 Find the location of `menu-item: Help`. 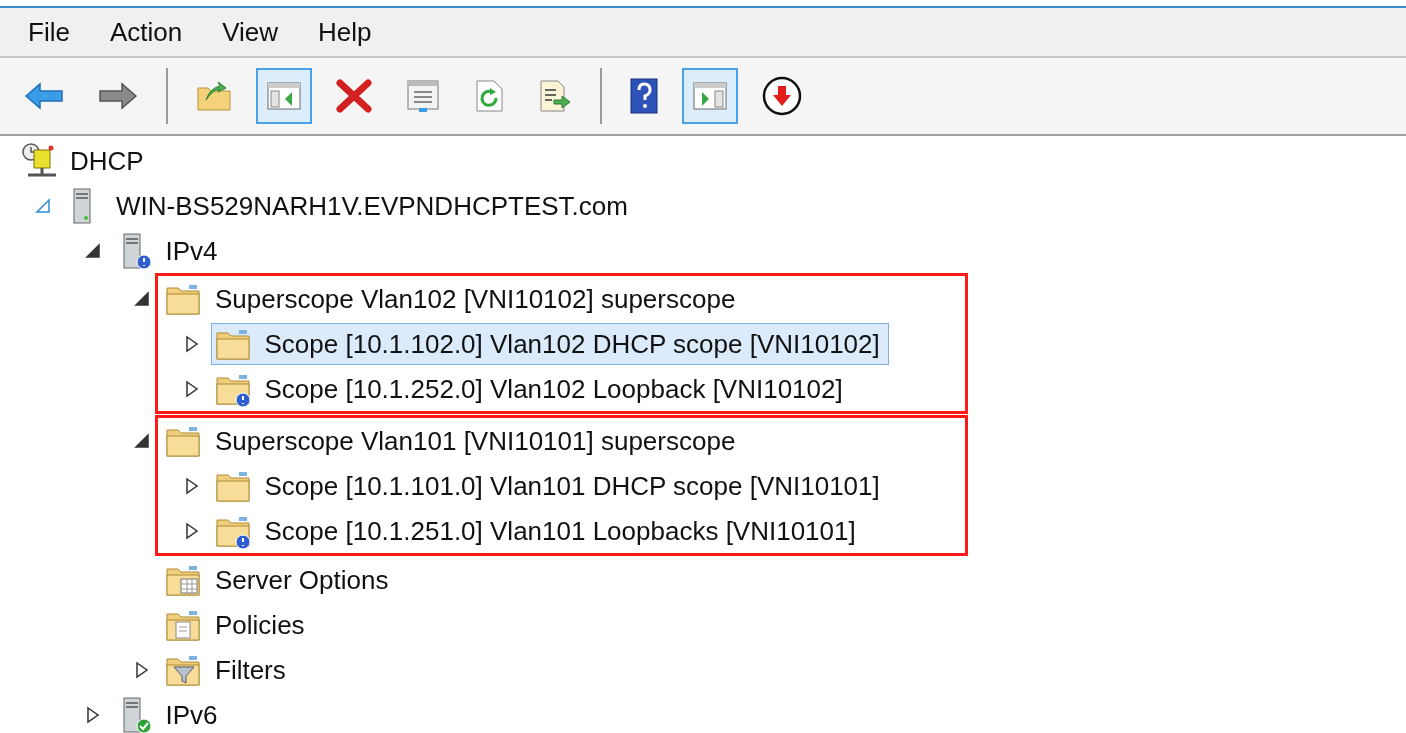

menu-item: Help is located at coordinates (345, 32).